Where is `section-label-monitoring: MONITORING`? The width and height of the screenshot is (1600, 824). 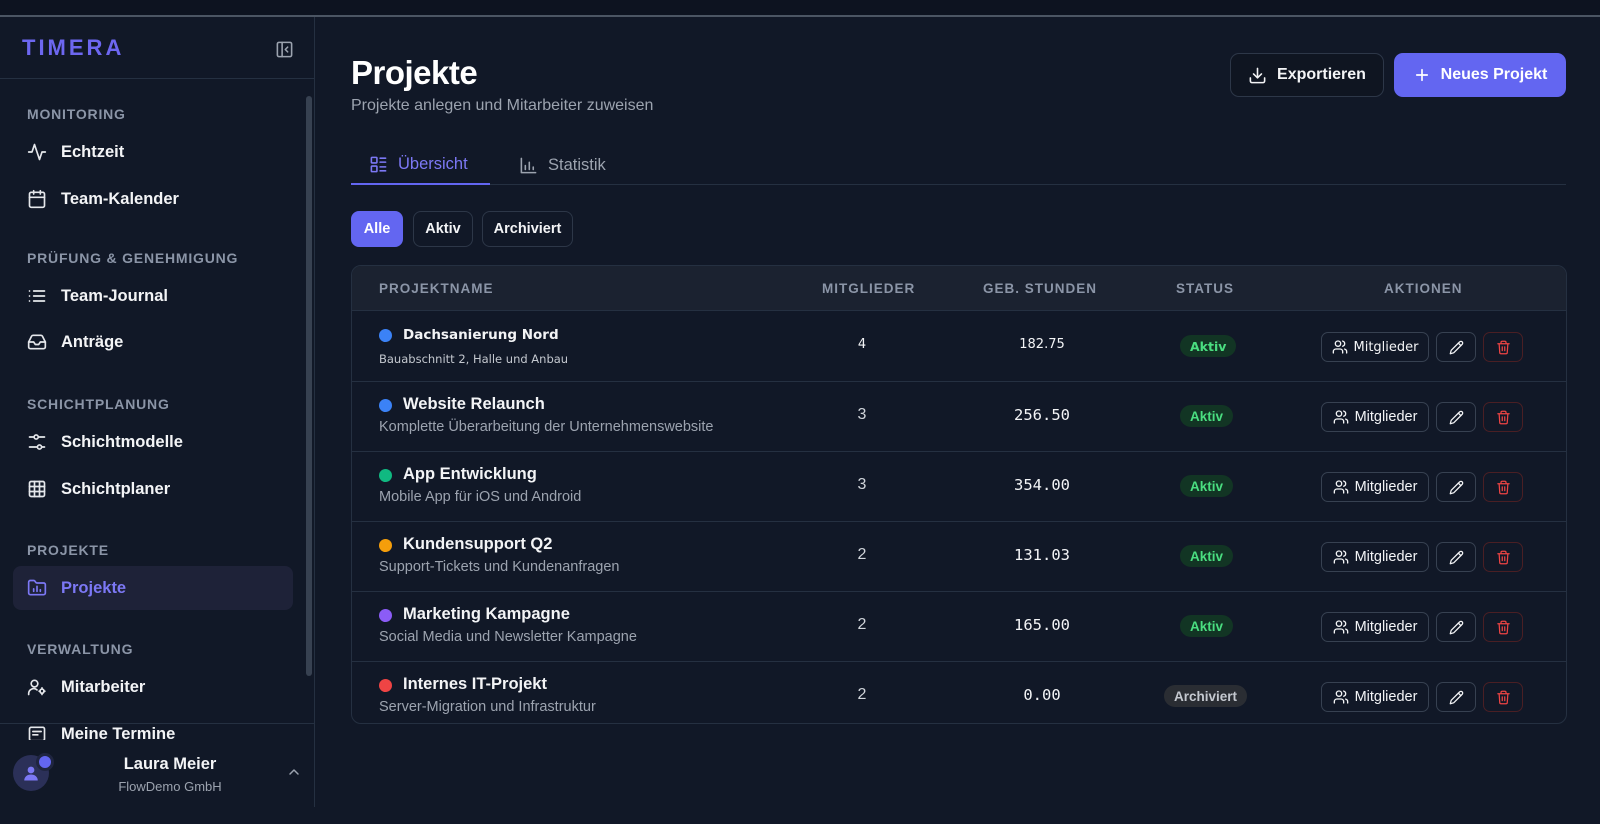 section-label-monitoring: MONITORING is located at coordinates (76, 114).